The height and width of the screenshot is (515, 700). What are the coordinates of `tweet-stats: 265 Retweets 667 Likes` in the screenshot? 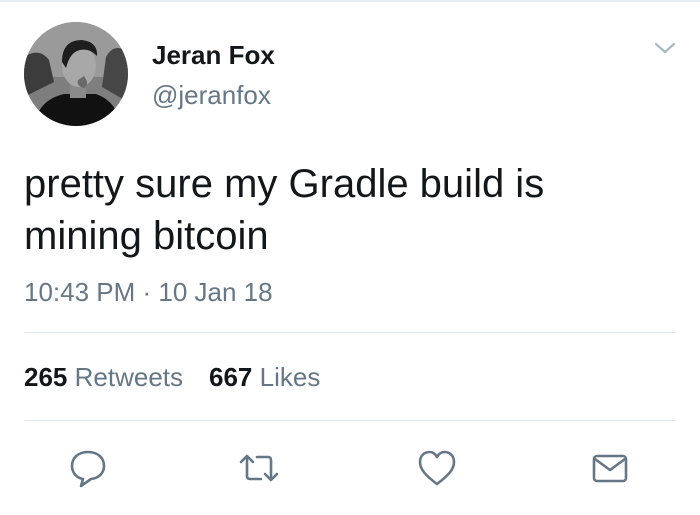 It's located at (172, 377).